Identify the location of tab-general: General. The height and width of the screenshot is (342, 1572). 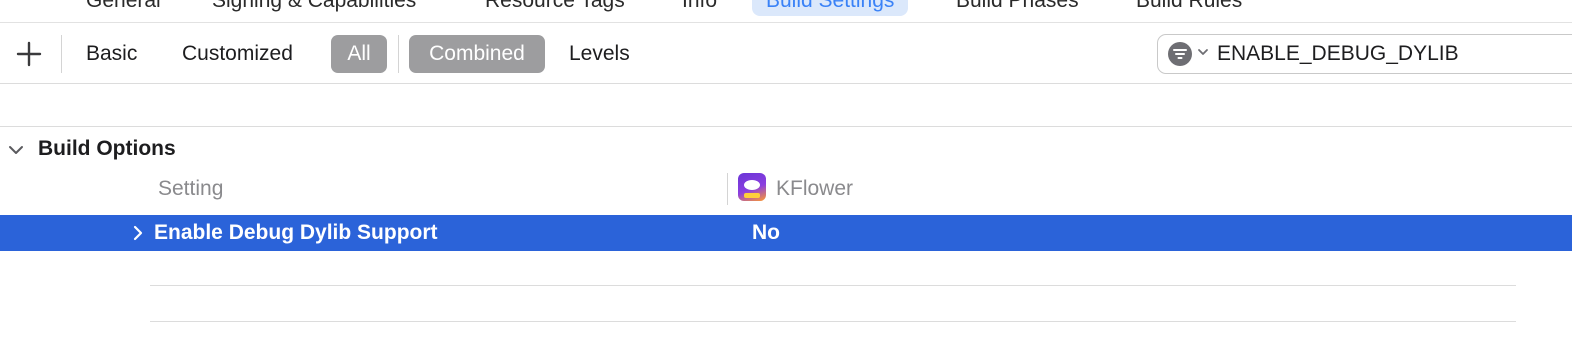
(123, 8).